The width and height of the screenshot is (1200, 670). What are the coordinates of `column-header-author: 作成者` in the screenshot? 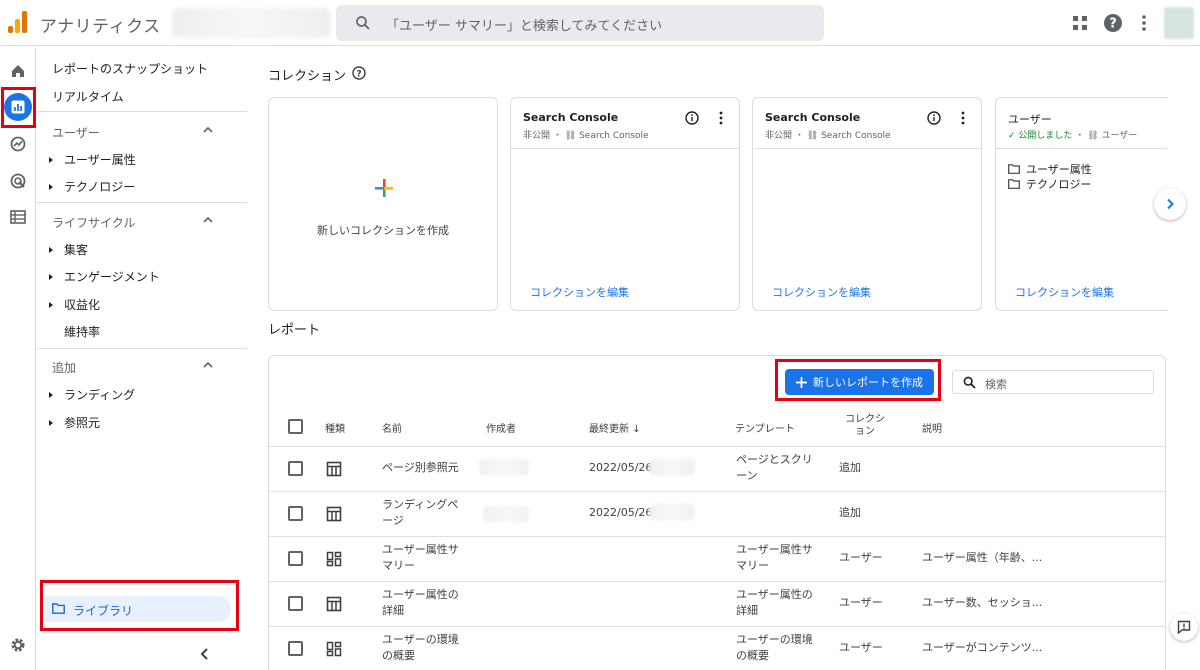 It's located at (501, 427).